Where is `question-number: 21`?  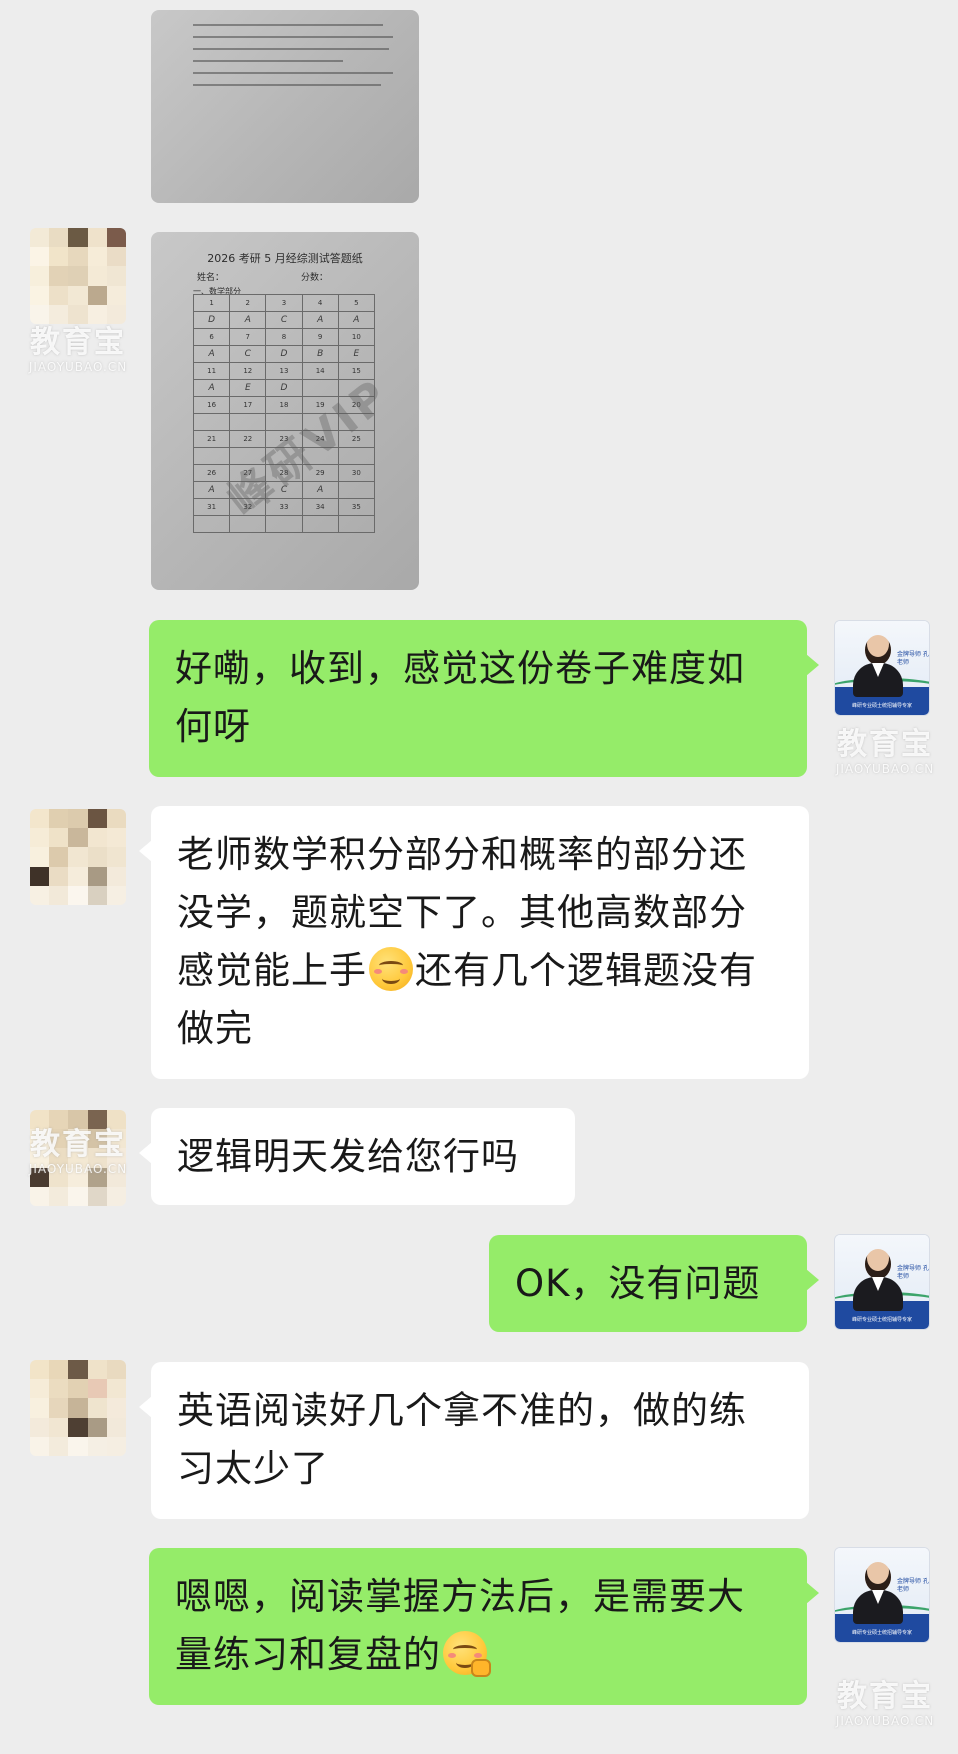
question-number: 21 is located at coordinates (211, 439).